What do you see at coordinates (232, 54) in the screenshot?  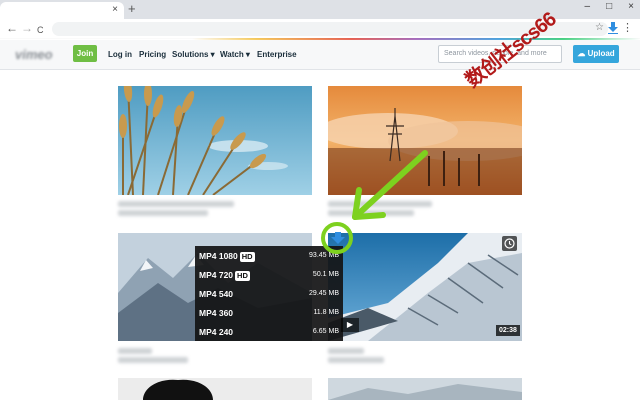 I see `nav-watch-label: Watch` at bounding box center [232, 54].